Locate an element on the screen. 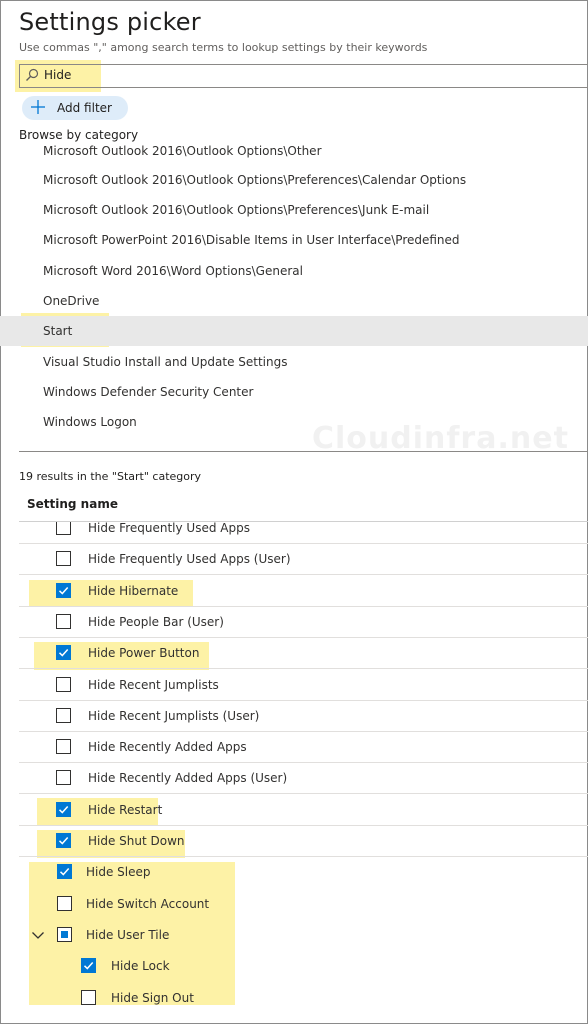 The image size is (588, 1024). browse-by-category-label: Browse by category is located at coordinates (79, 135).